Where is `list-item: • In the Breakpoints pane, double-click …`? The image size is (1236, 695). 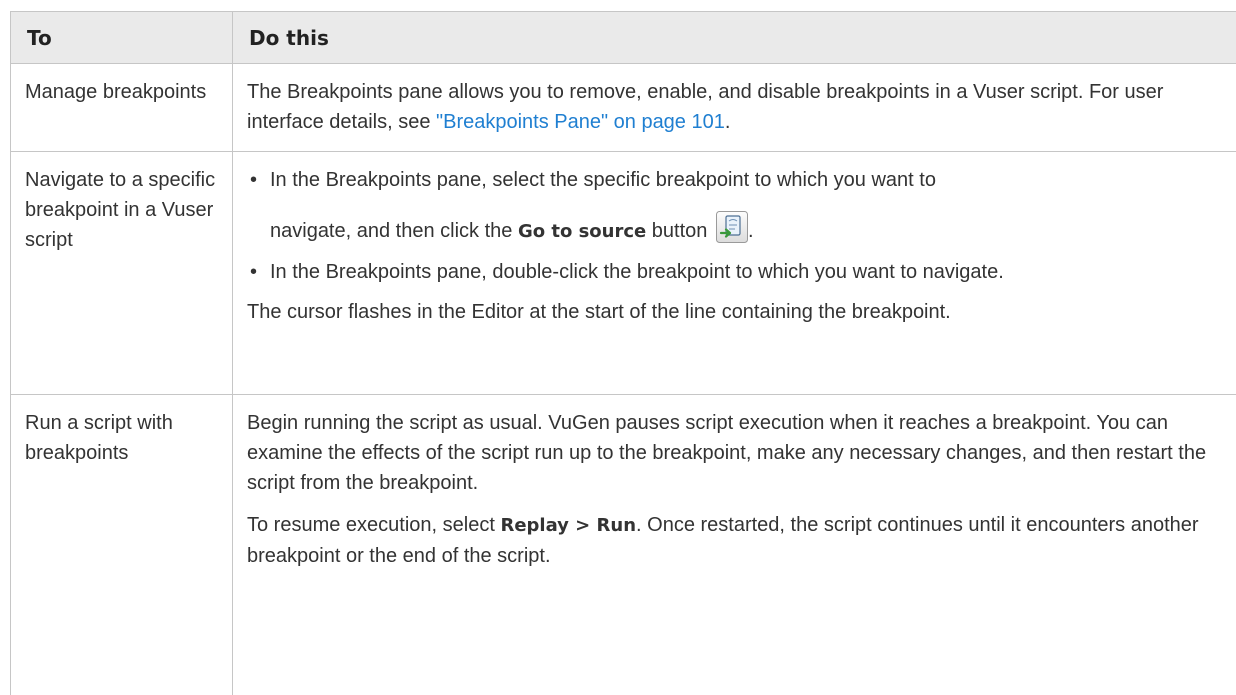
list-item: • In the Breakpoints pane, double-click … is located at coordinates (735, 272).